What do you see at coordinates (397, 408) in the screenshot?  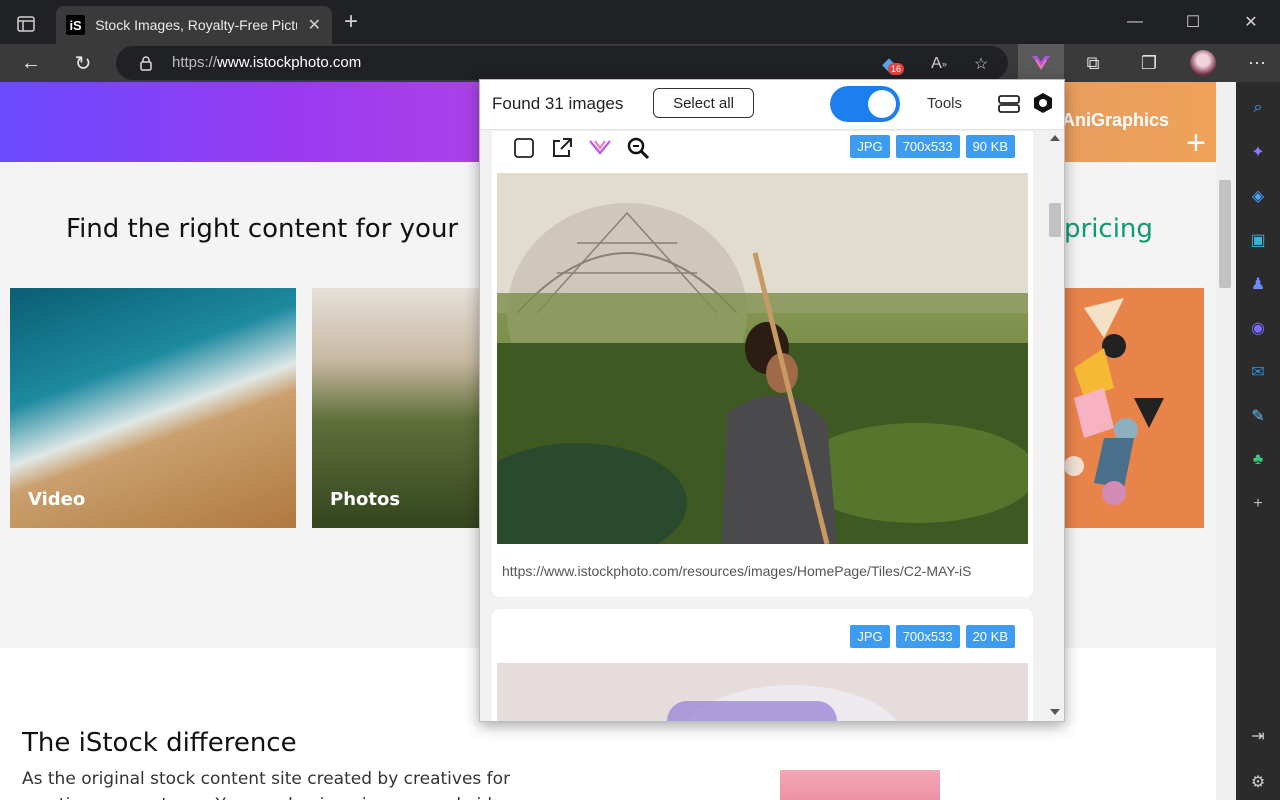 I see `tile-photos: Photos` at bounding box center [397, 408].